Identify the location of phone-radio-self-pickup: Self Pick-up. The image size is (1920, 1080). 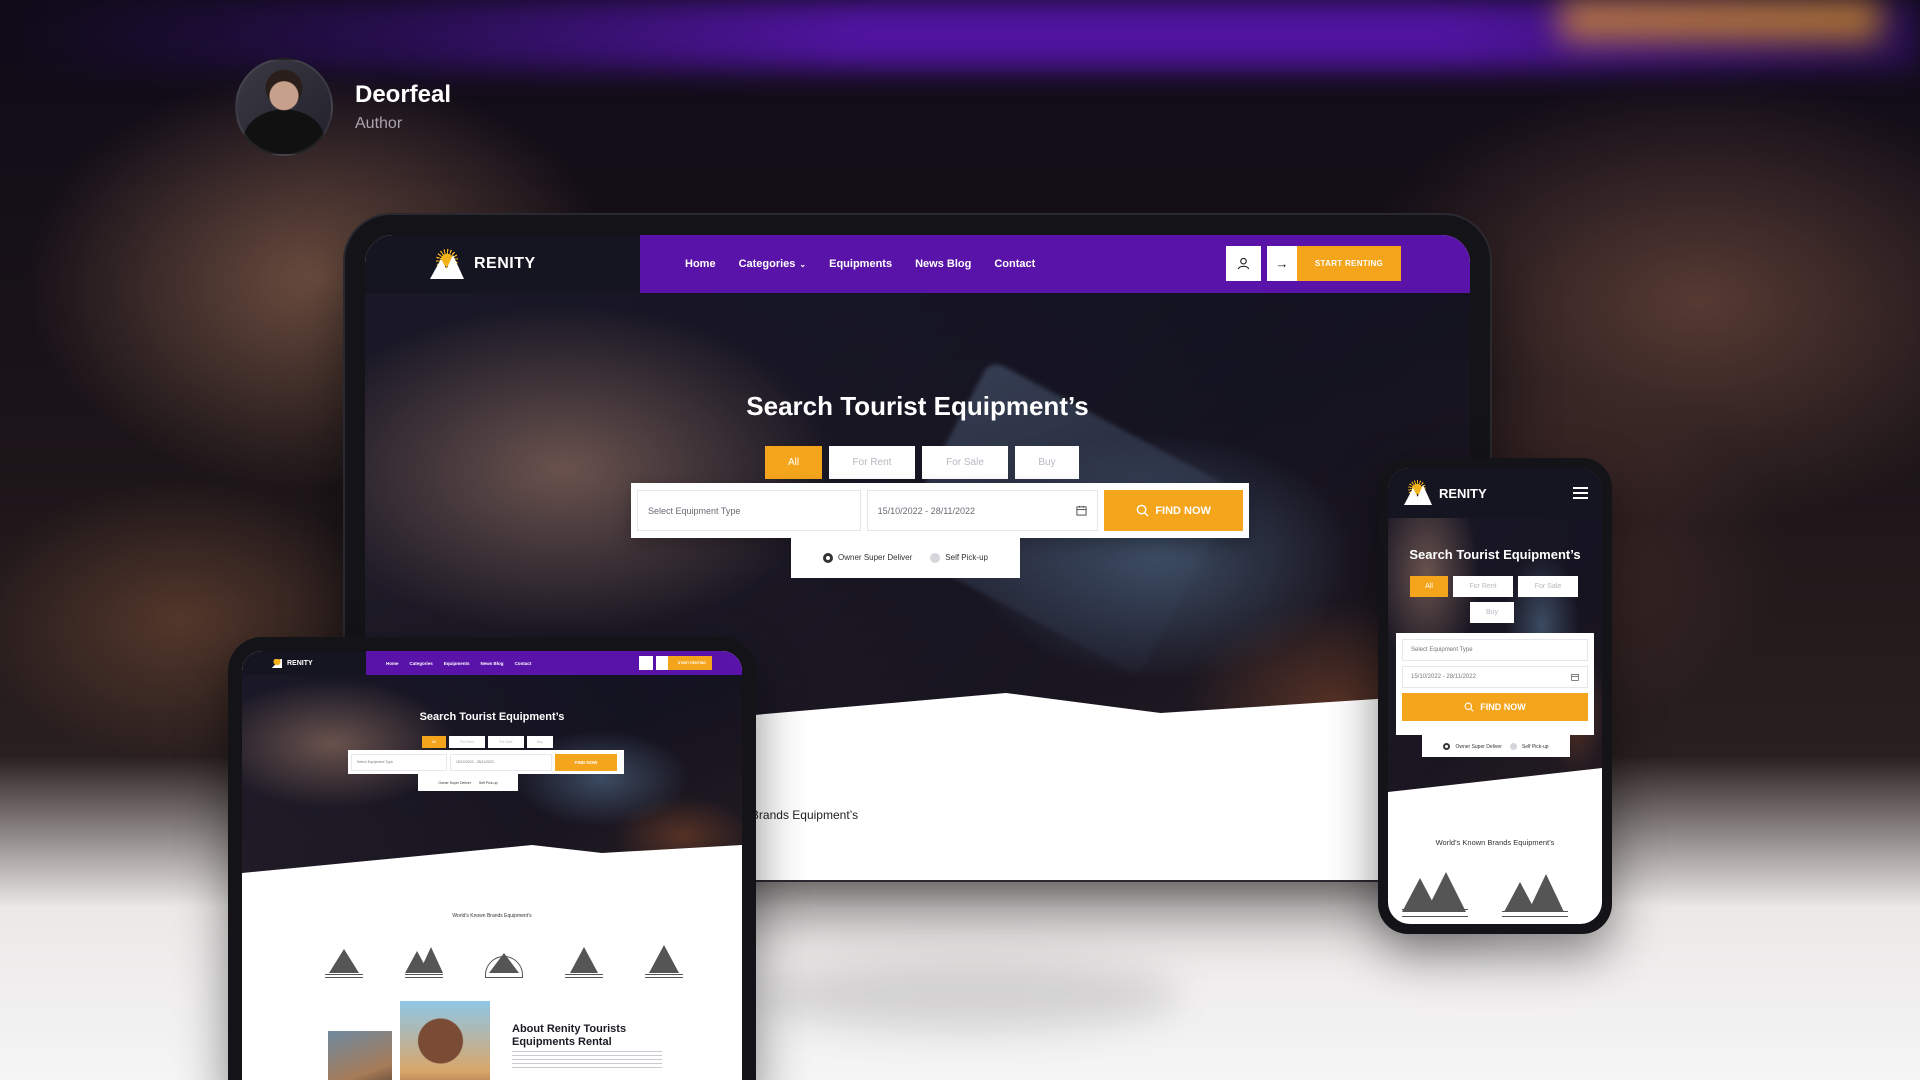
(1529, 746).